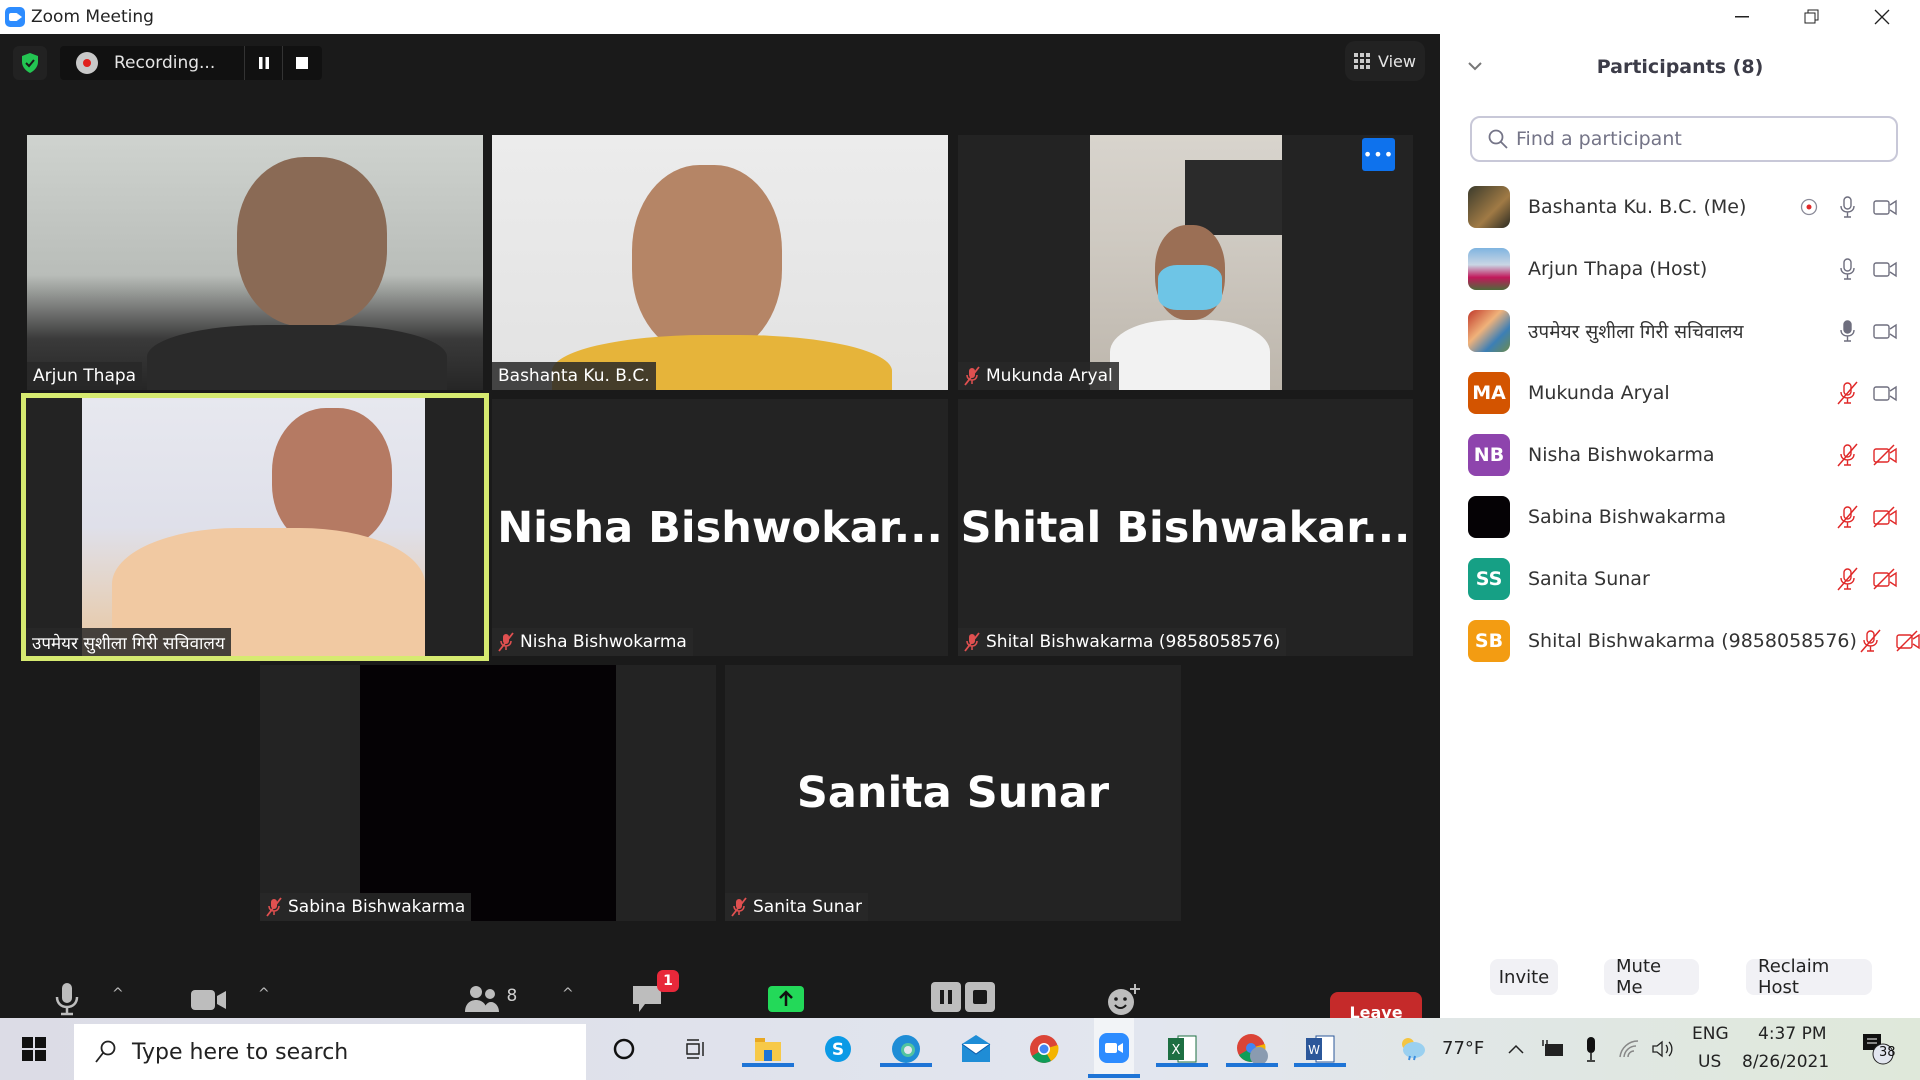 This screenshot has height=1080, width=1920. What do you see at coordinates (796, 907) in the screenshot?
I see `tile-name-tag: Sanita Sunar` at bounding box center [796, 907].